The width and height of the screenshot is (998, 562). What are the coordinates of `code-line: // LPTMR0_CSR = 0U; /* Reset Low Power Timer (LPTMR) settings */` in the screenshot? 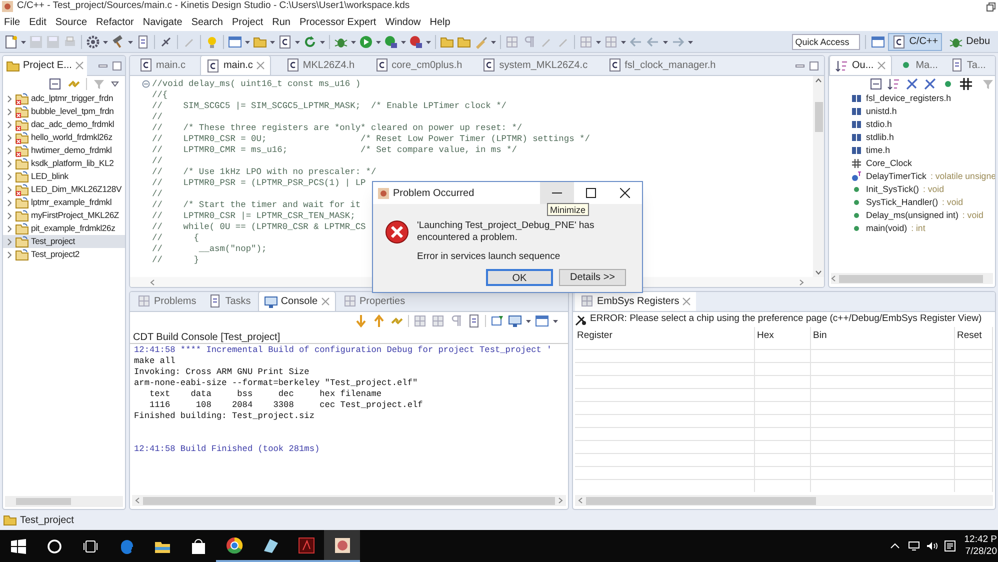 It's located at (371, 139).